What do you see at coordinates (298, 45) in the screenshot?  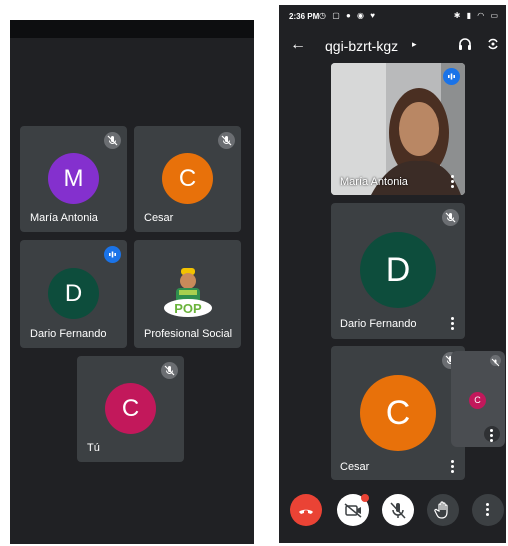 I see `back-arrow-icon: ←` at bounding box center [298, 45].